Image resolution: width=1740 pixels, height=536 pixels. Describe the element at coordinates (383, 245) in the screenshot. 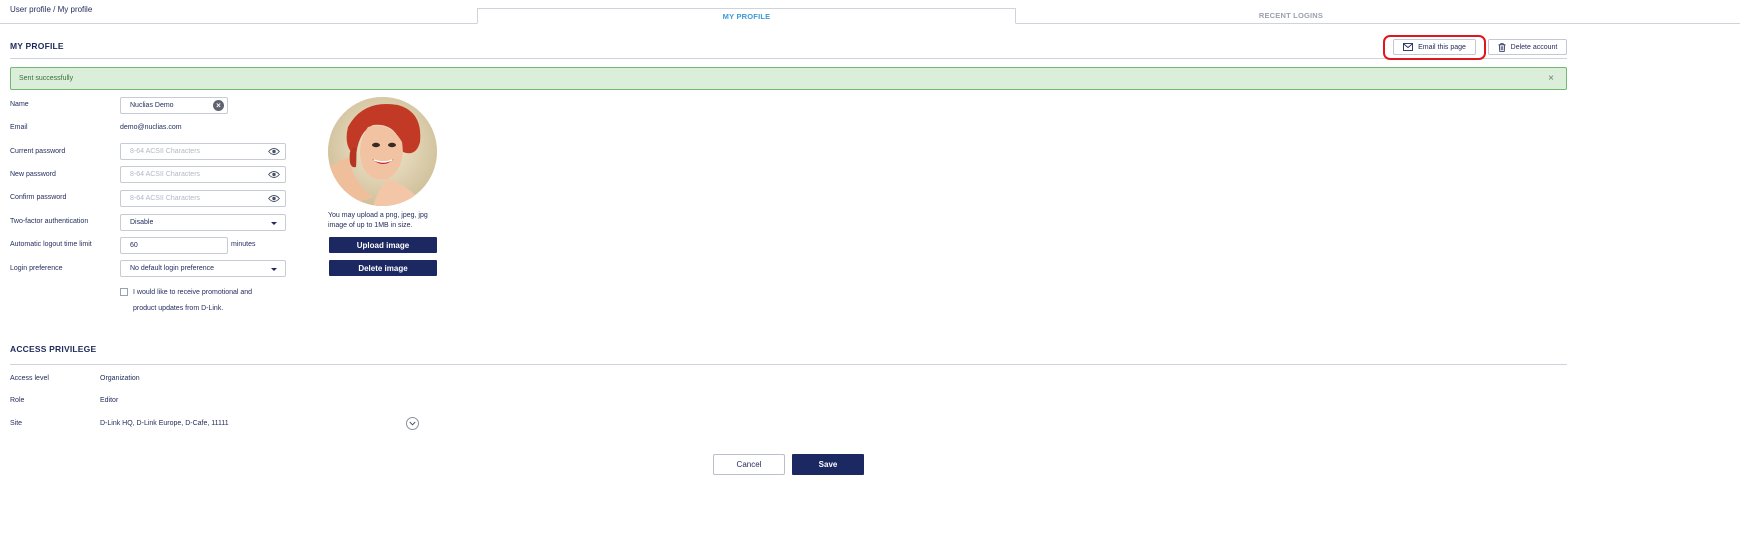

I see `upload-image-button: Upload image` at that location.